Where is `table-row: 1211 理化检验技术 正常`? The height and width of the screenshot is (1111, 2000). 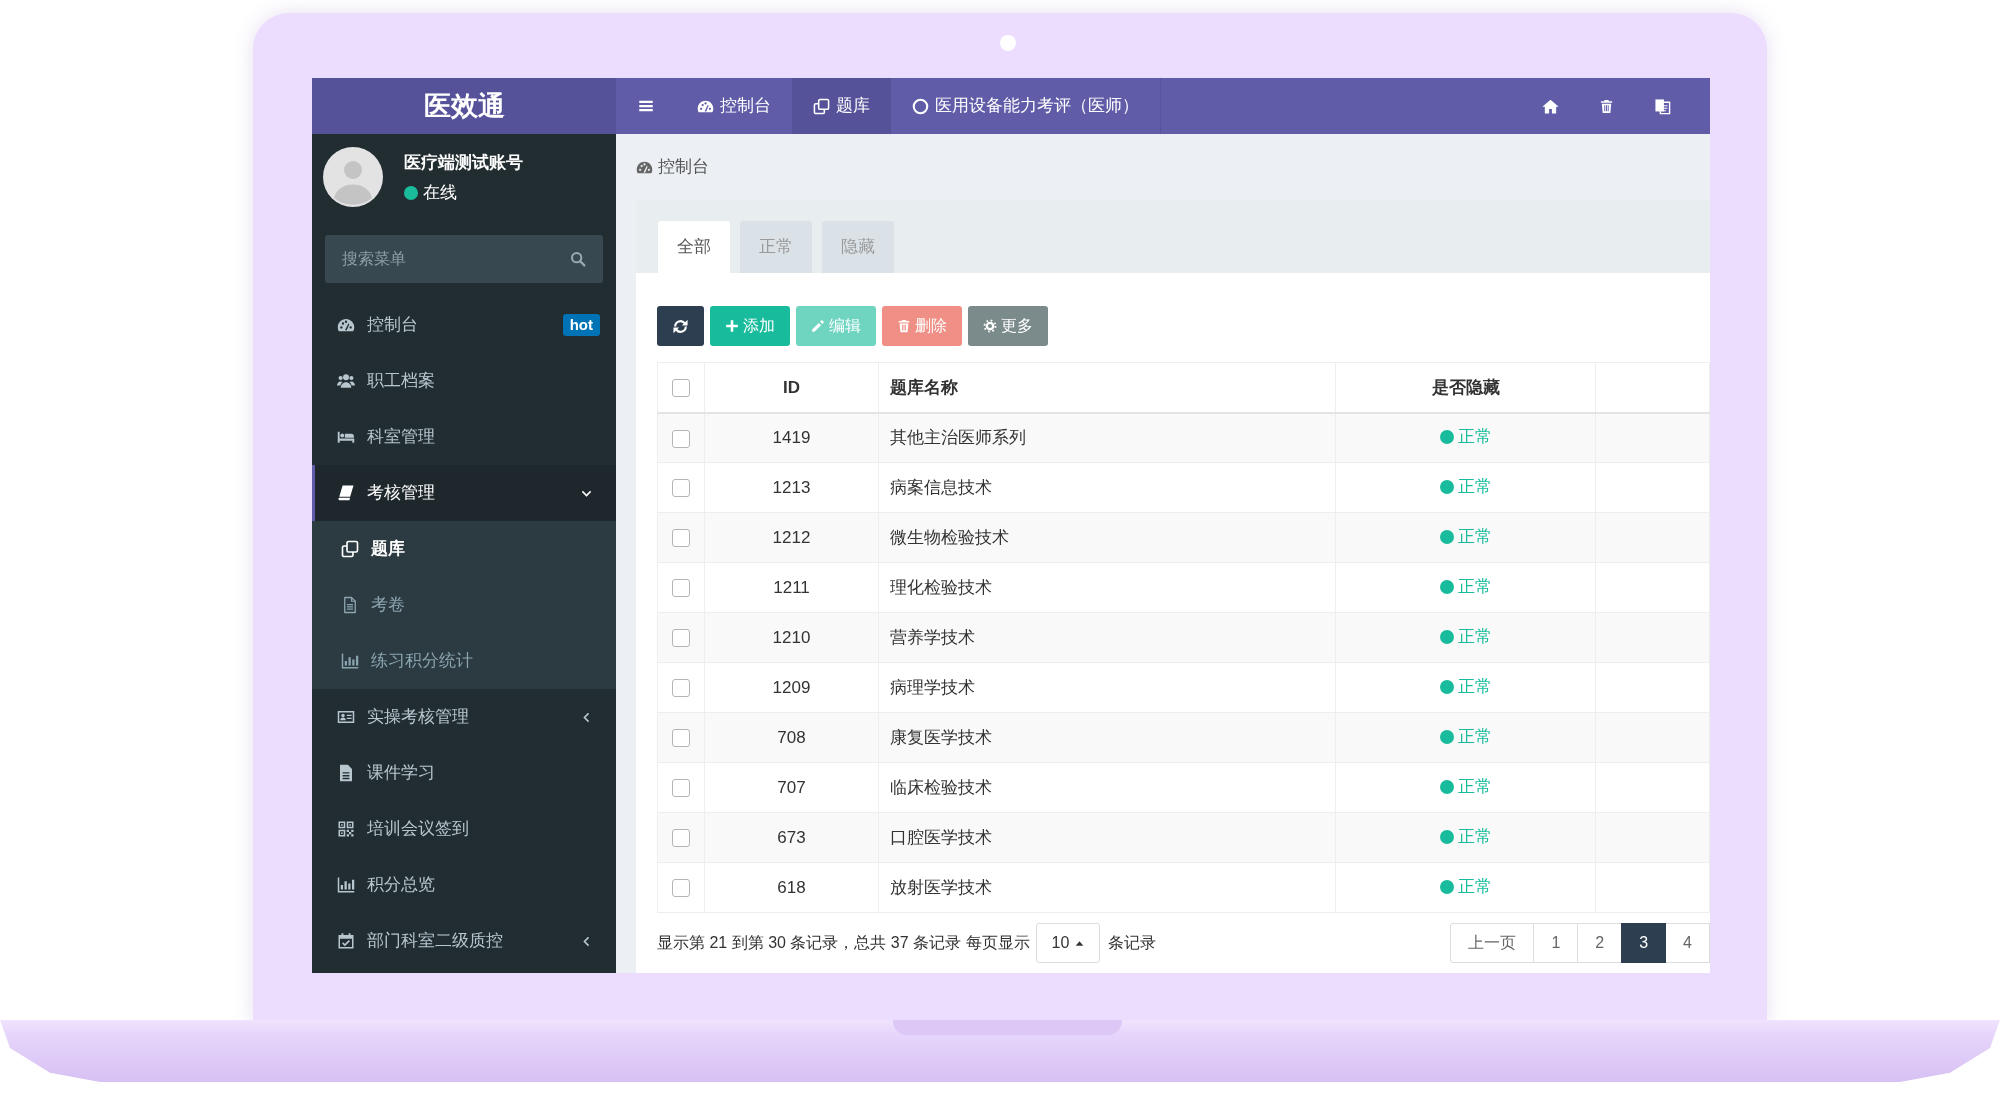 table-row: 1211 理化检验技术 正常 is located at coordinates (1183, 587).